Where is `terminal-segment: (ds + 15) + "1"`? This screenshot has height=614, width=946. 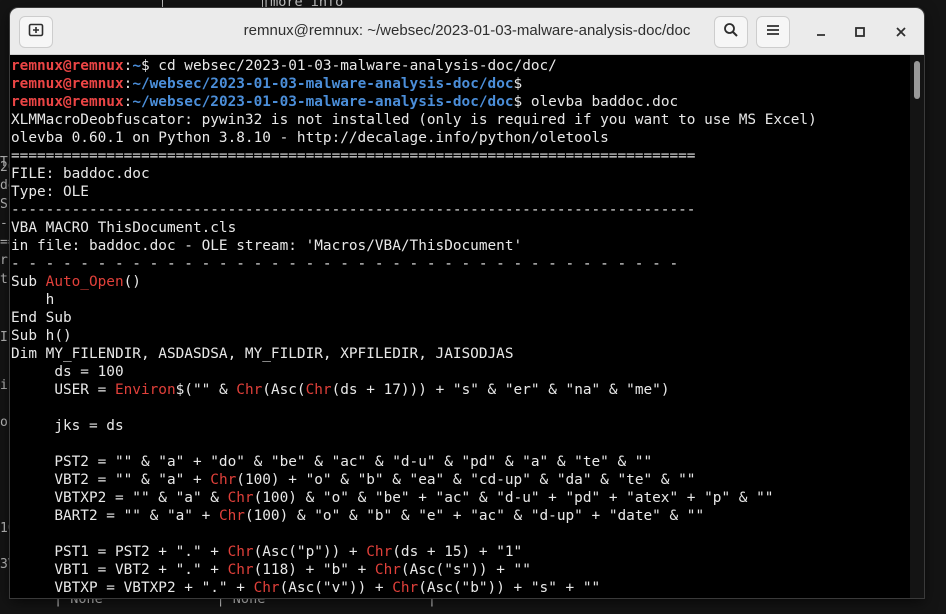
terminal-segment: (ds + 15) + "1" is located at coordinates (457, 552).